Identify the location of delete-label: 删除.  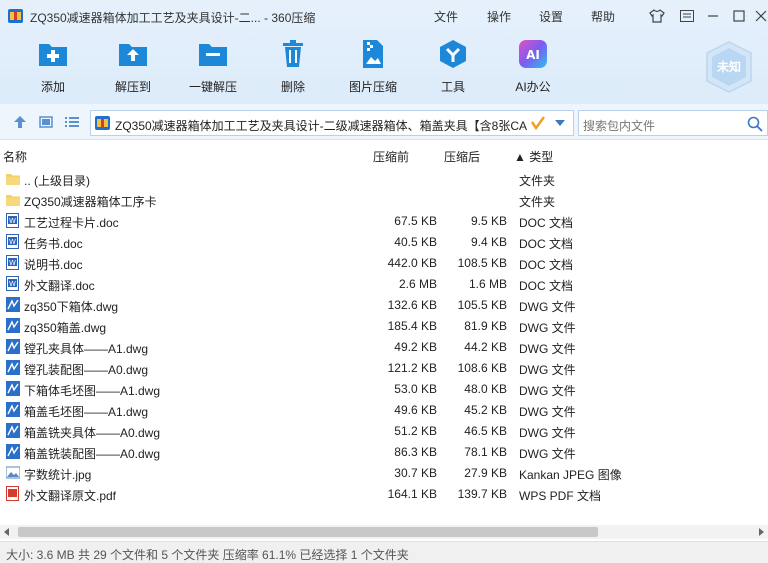
(292, 87).